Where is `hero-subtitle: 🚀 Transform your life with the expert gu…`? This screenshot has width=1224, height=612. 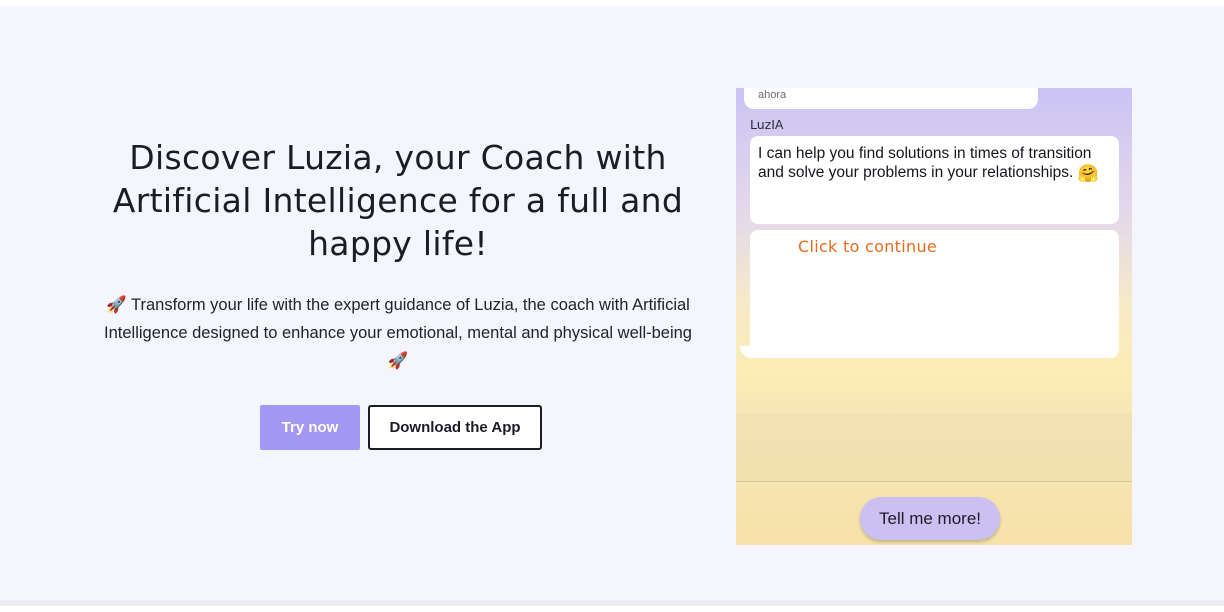
hero-subtitle: 🚀 Transform your life with the expert gu… is located at coordinates (398, 333).